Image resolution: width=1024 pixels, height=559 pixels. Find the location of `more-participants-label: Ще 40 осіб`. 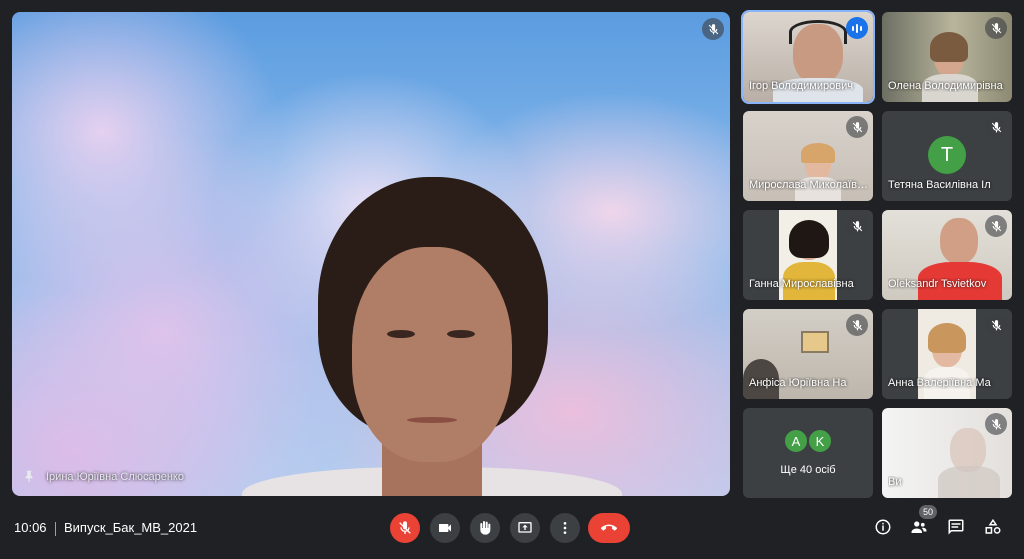

more-participants-label: Ще 40 осіб is located at coordinates (808, 470).